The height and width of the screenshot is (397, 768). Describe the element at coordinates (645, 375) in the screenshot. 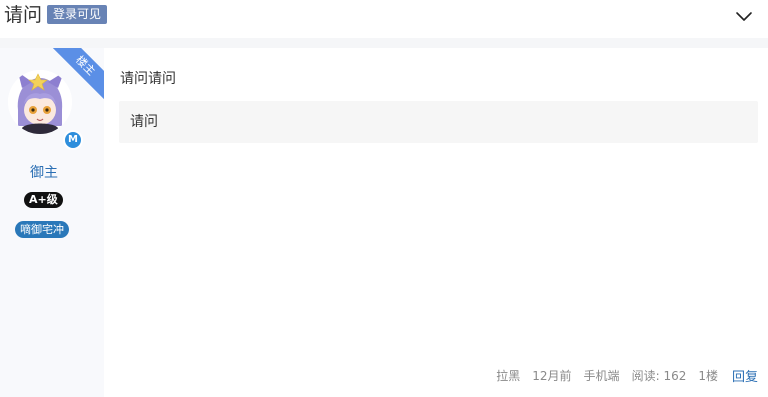

I see `read-count-label: 阅读:` at that location.